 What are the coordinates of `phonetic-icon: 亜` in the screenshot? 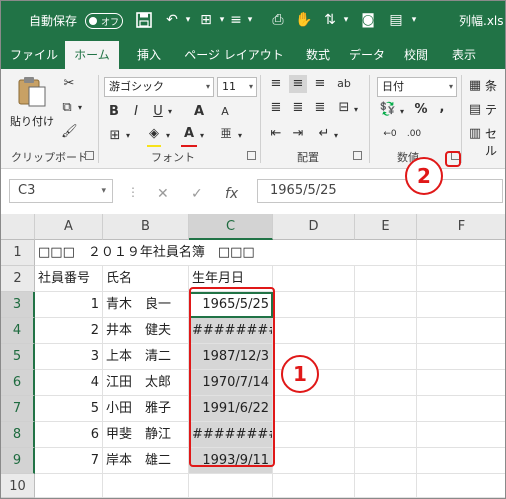 It's located at (226, 134).